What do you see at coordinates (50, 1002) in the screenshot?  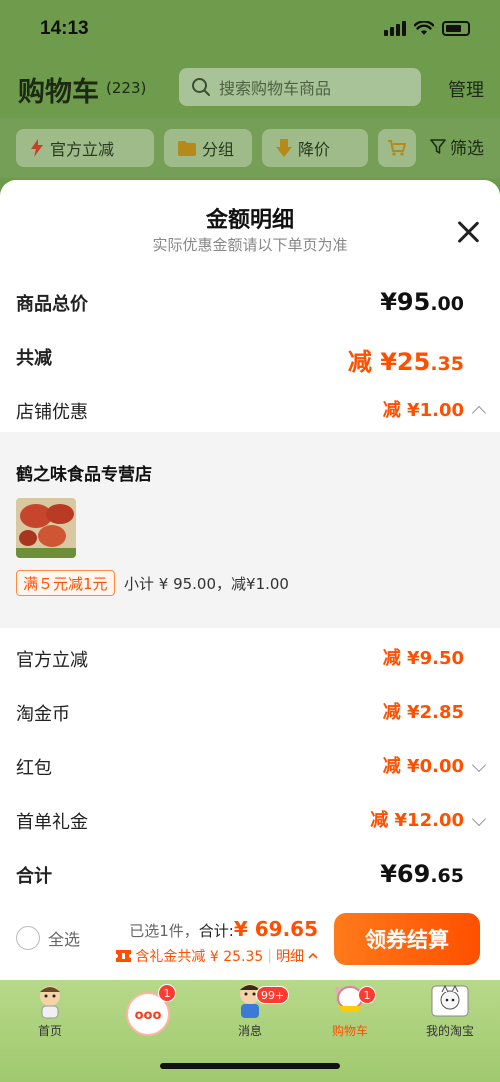 I see `home-mascot-icon` at bounding box center [50, 1002].